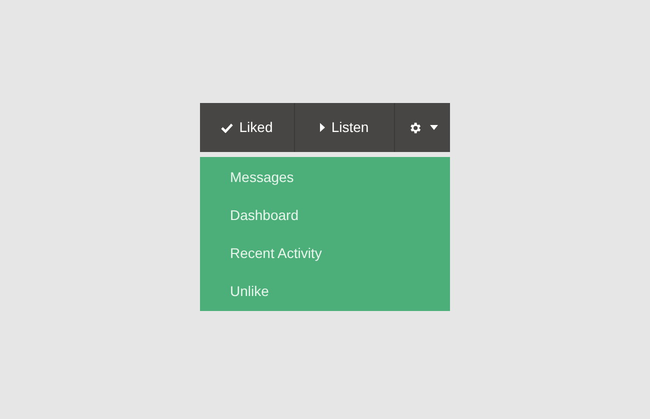 The width and height of the screenshot is (650, 419). What do you see at coordinates (325, 291) in the screenshot?
I see `menu-item: Unlike` at bounding box center [325, 291].